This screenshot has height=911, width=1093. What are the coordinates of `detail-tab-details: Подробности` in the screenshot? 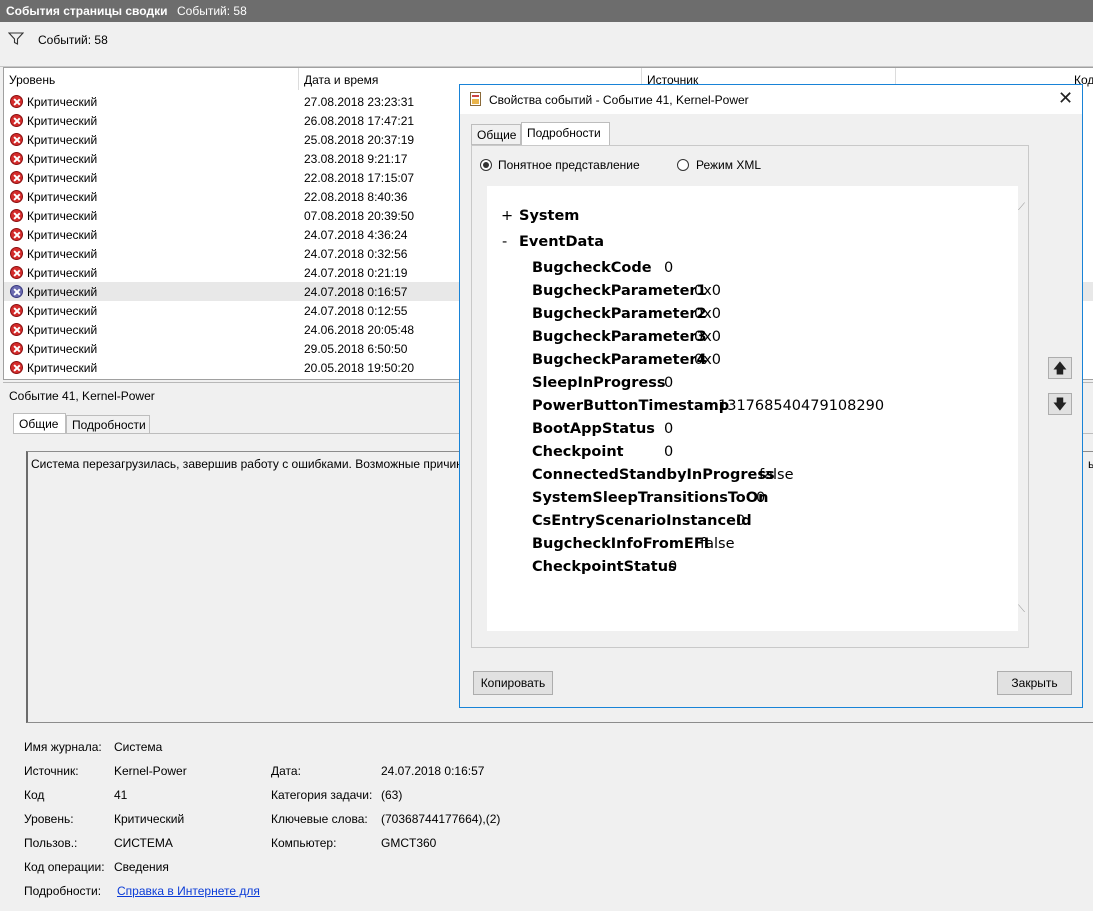 It's located at (108, 424).